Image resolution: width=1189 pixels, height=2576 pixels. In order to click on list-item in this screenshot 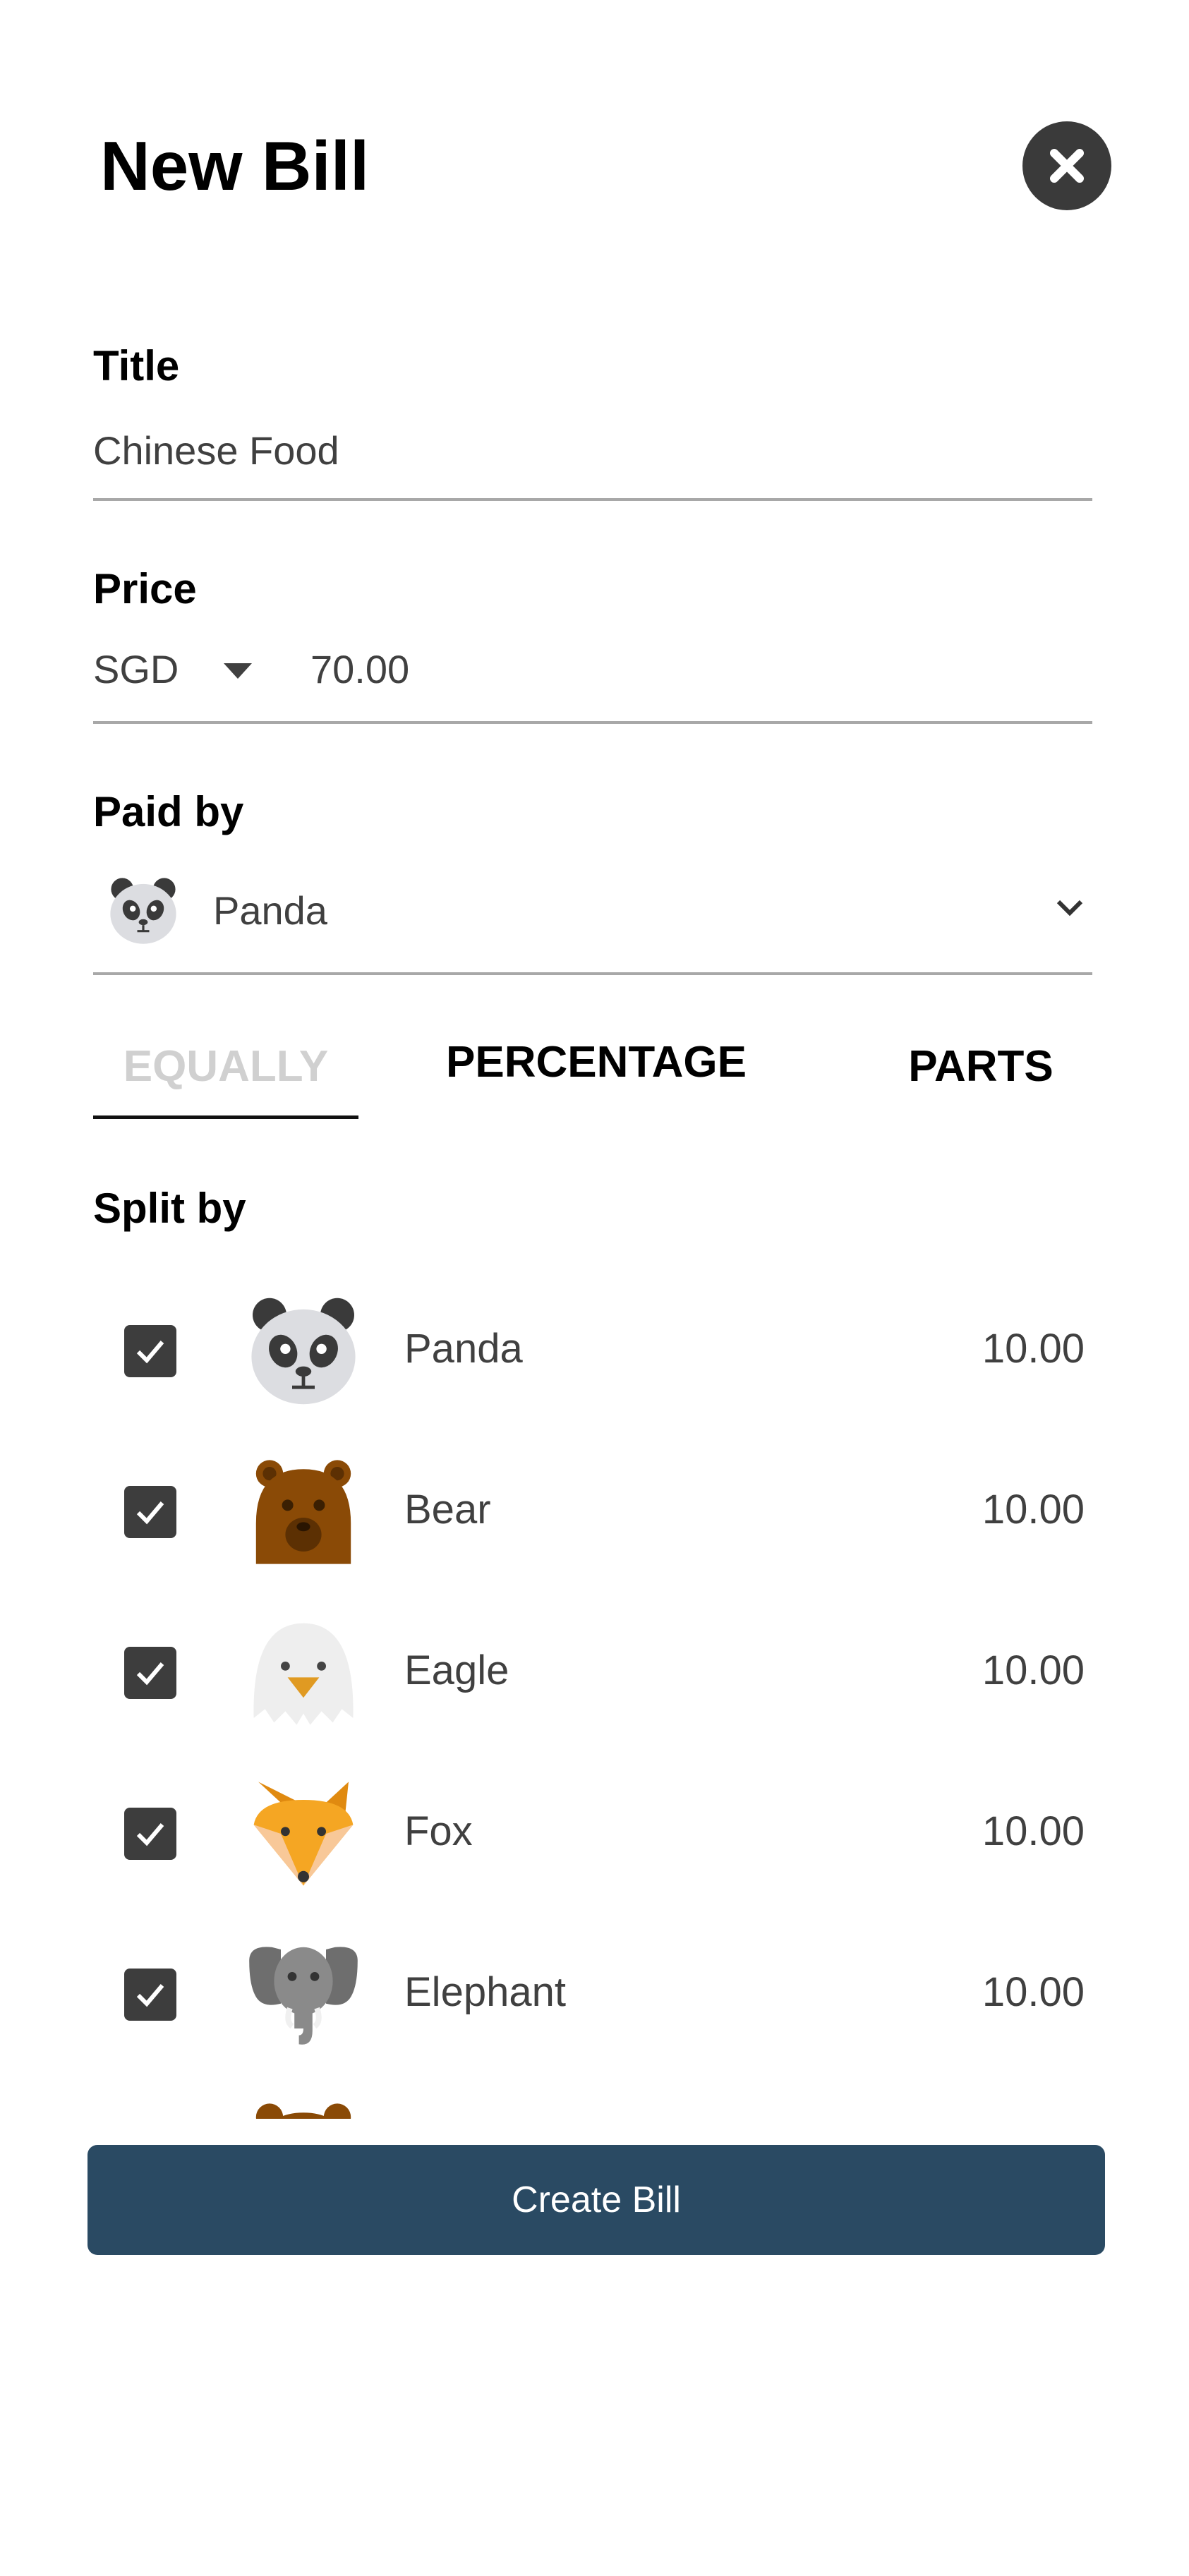, I will do `click(595, 2103)`.